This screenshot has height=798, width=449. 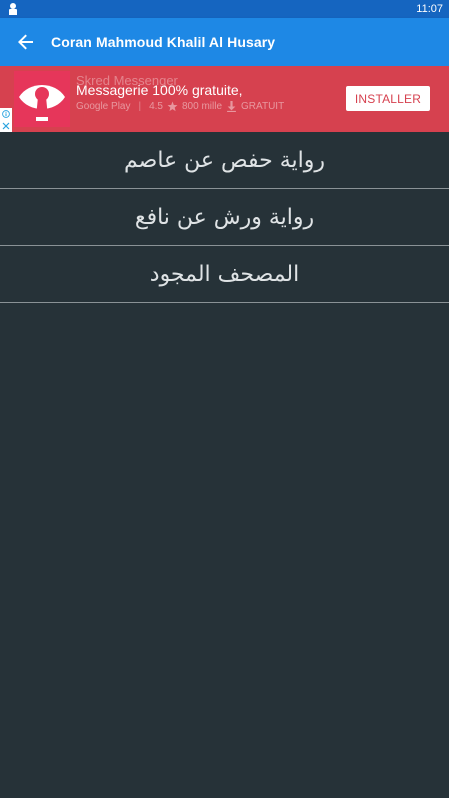 What do you see at coordinates (13, 9) in the screenshot?
I see `person-icon` at bounding box center [13, 9].